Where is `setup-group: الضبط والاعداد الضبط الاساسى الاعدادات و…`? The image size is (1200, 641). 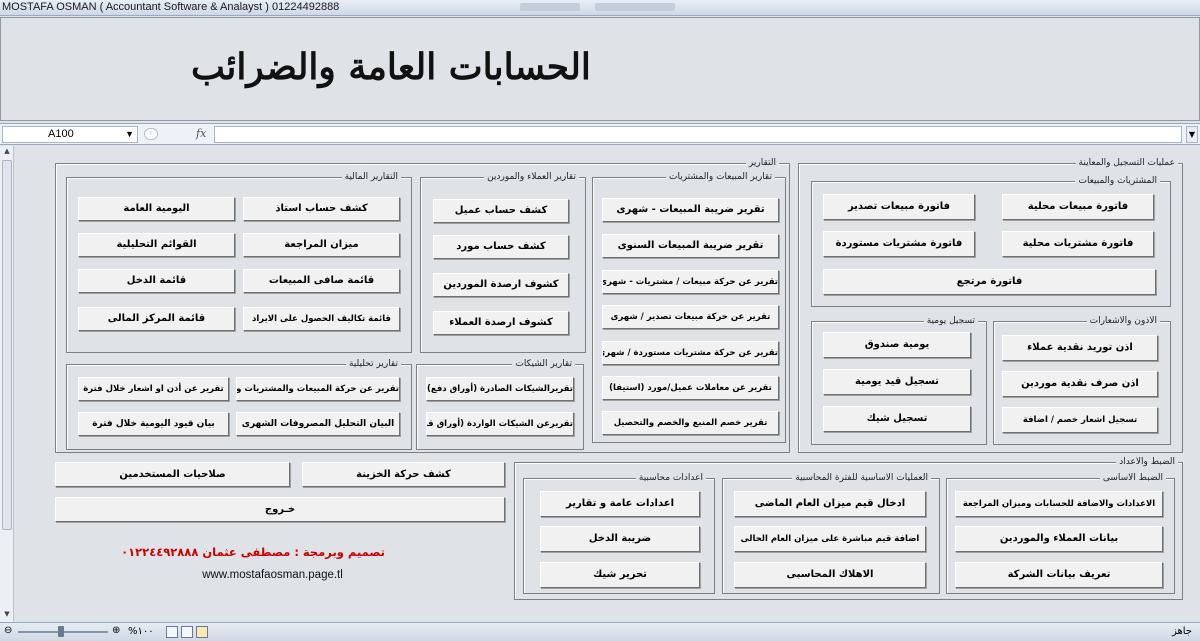 setup-group: الضبط والاعداد الضبط الاساسى الاعدادات و… is located at coordinates (848, 528).